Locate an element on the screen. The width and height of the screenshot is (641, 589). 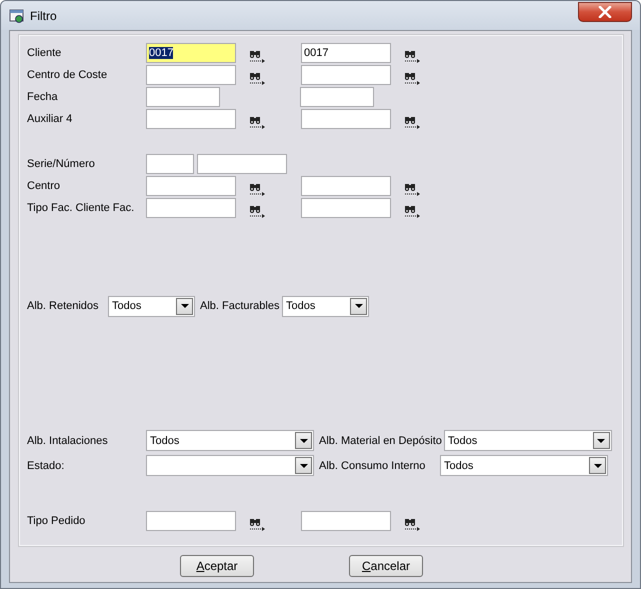
field-label: Cliente is located at coordinates (44, 53).